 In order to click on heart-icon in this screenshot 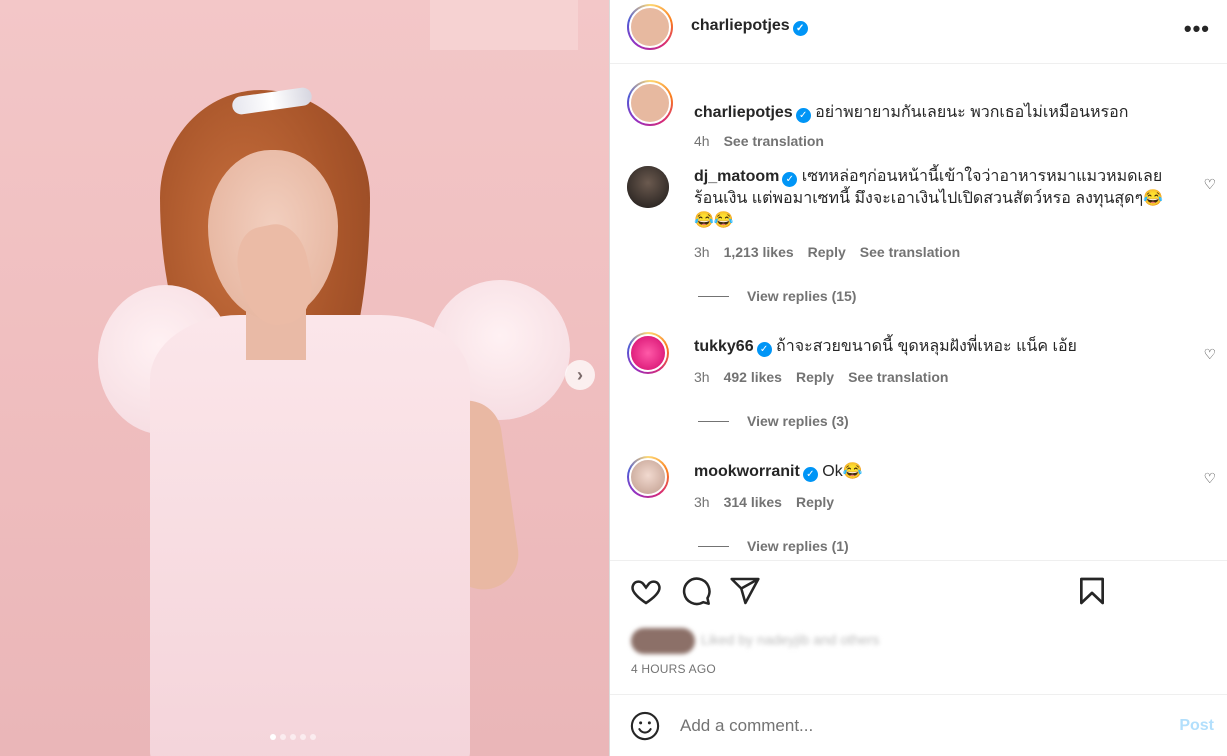, I will do `click(646, 591)`.